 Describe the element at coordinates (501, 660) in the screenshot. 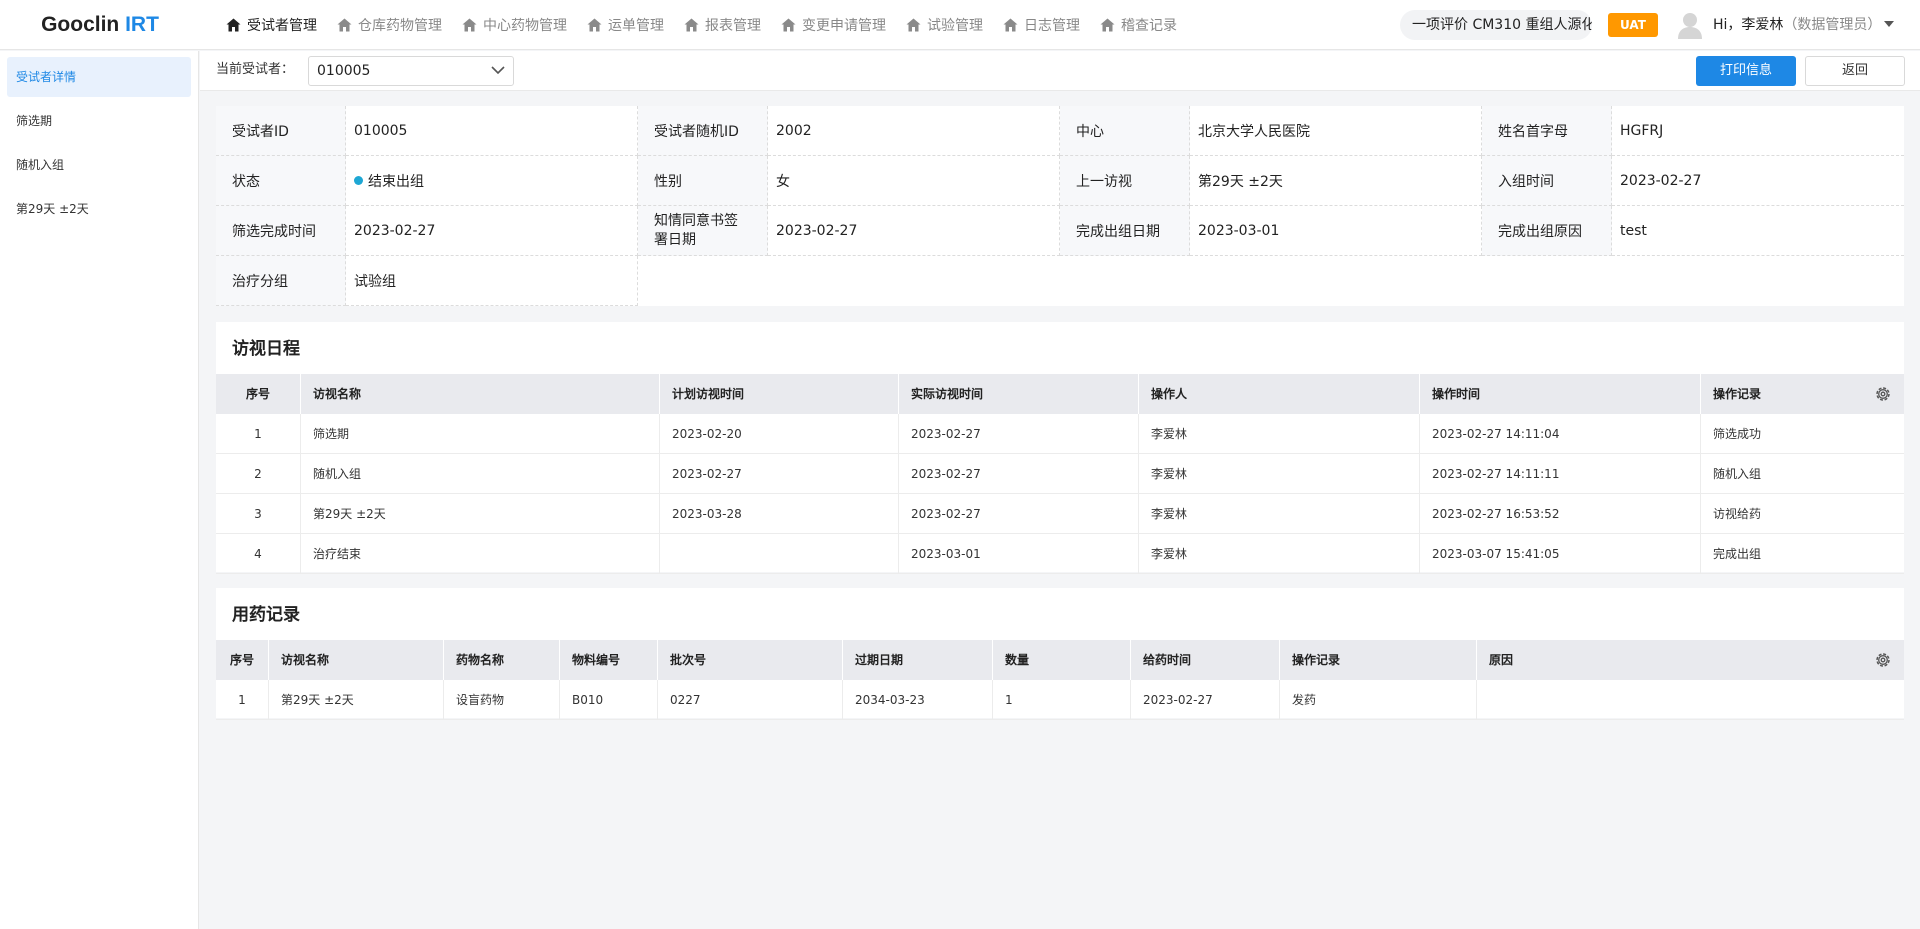

I see `column-header: 药物名称` at that location.